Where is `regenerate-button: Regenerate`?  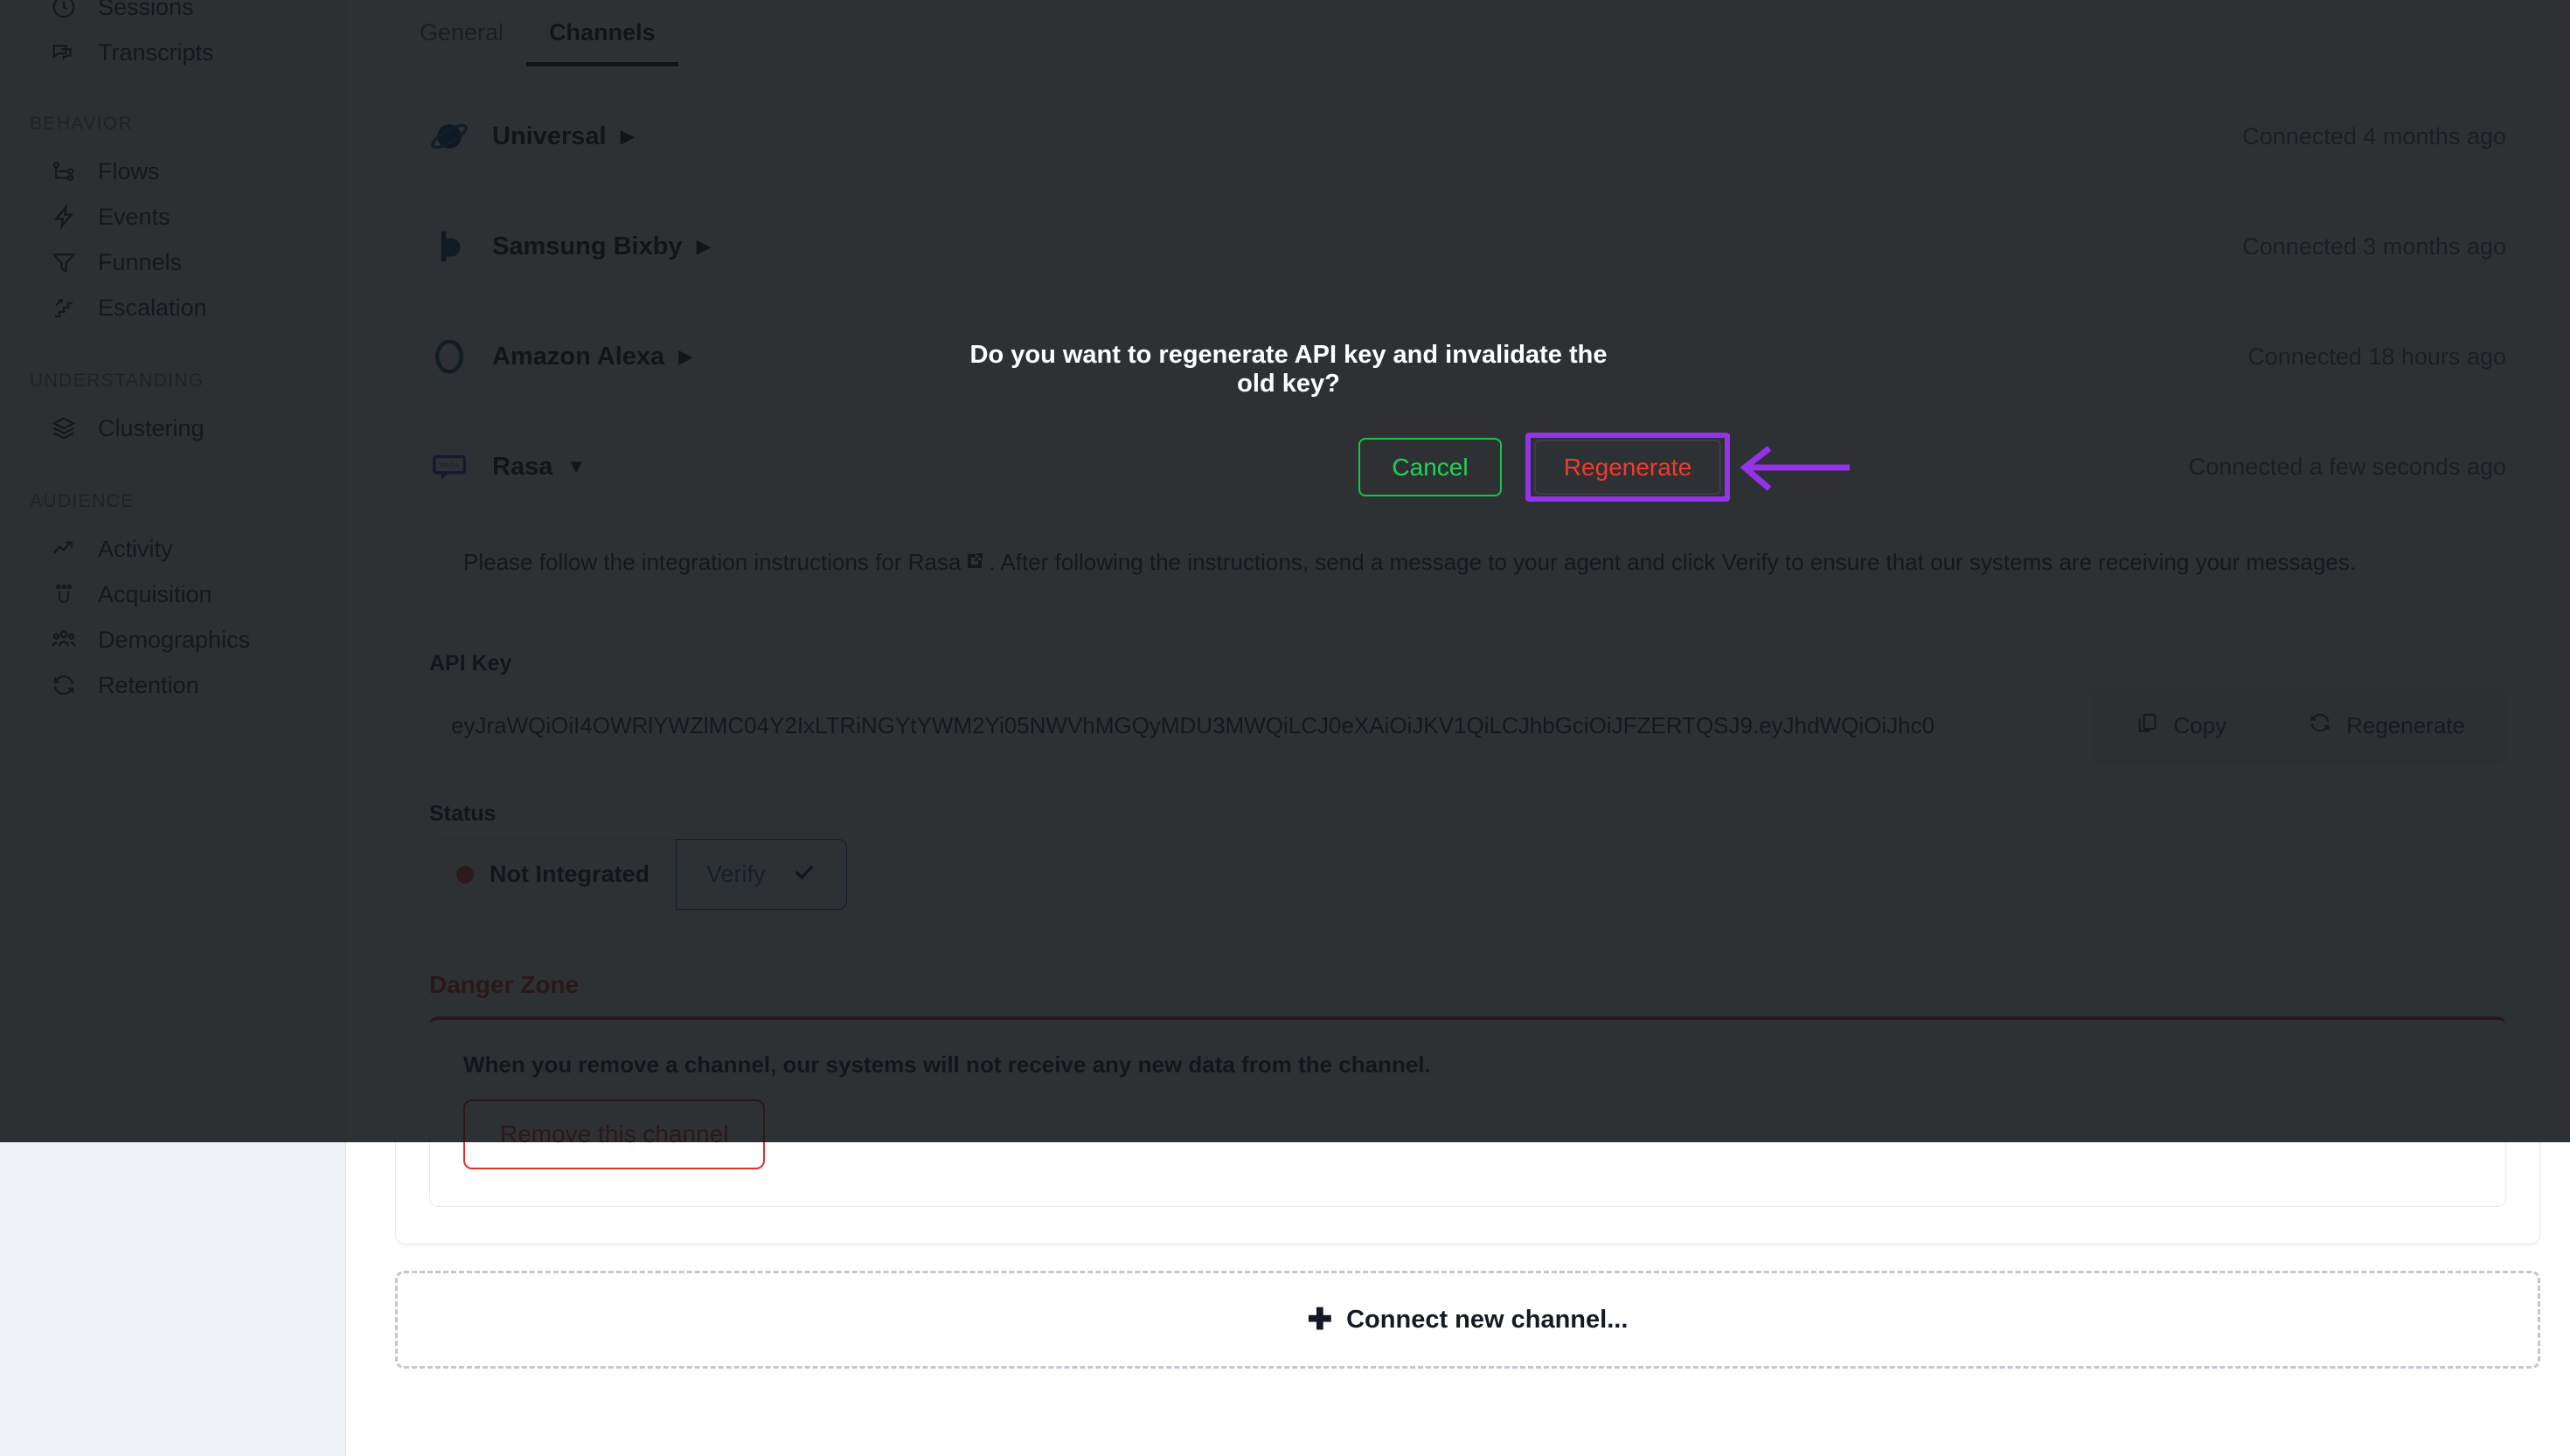
regenerate-button: Regenerate is located at coordinates (1627, 467).